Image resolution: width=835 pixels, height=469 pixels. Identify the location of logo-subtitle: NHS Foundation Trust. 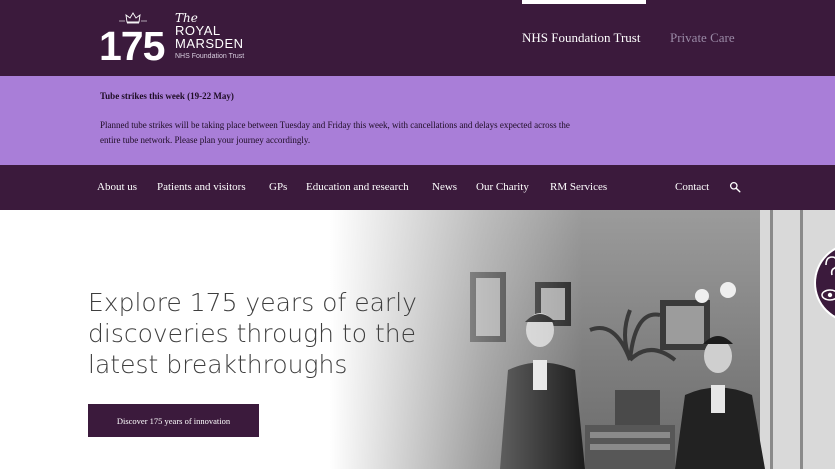
(210, 56).